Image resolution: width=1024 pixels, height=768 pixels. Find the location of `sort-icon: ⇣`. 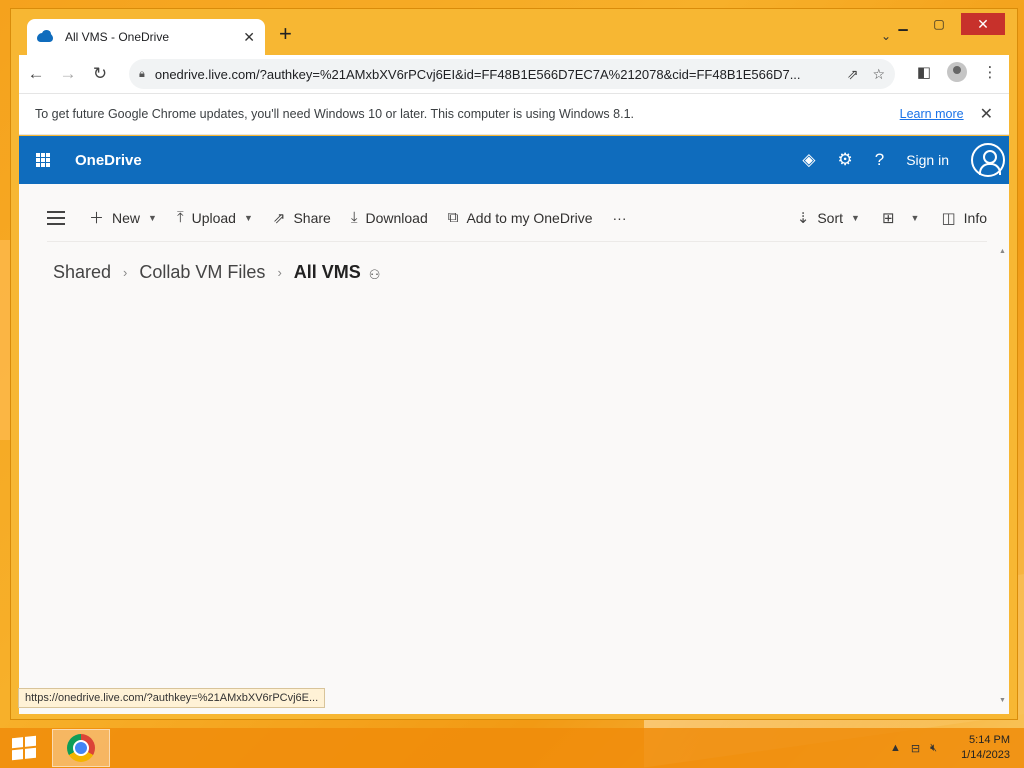

sort-icon: ⇣ is located at coordinates (803, 218).